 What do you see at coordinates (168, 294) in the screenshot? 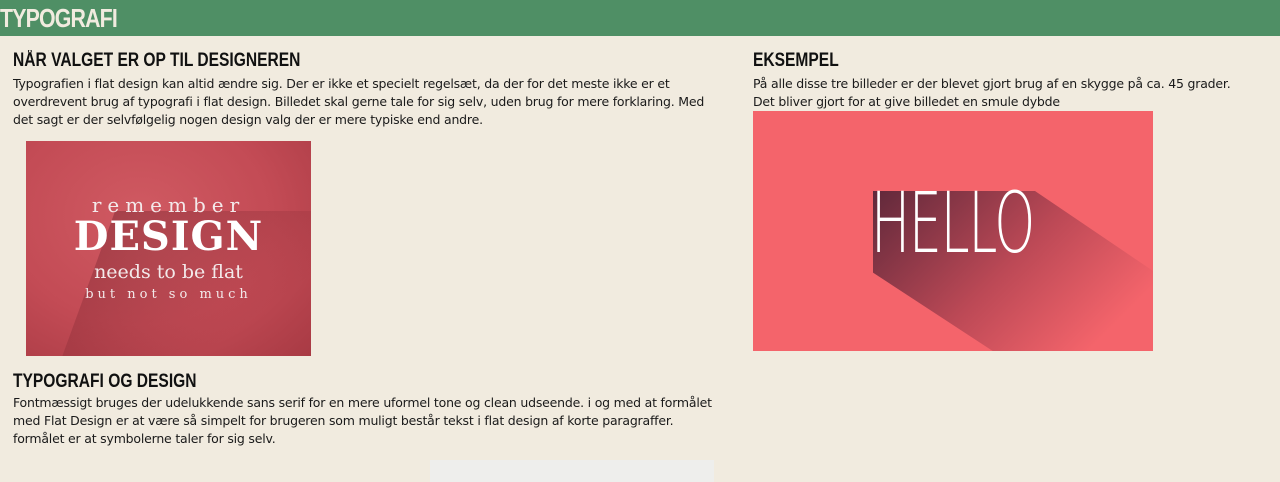
I see `image-text-not-so-much: but not so much` at bounding box center [168, 294].